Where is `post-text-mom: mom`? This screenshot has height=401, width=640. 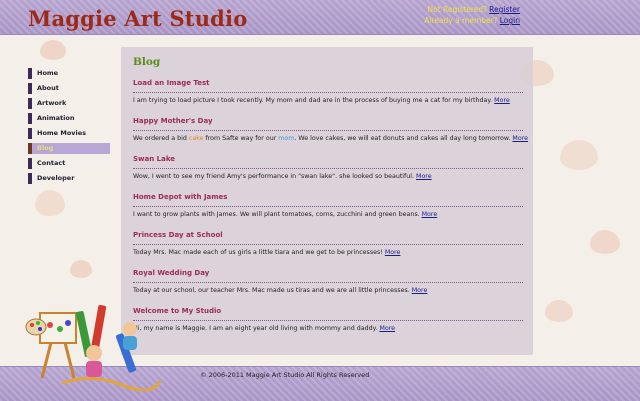
post-text-mom: mom is located at coordinates (286, 138).